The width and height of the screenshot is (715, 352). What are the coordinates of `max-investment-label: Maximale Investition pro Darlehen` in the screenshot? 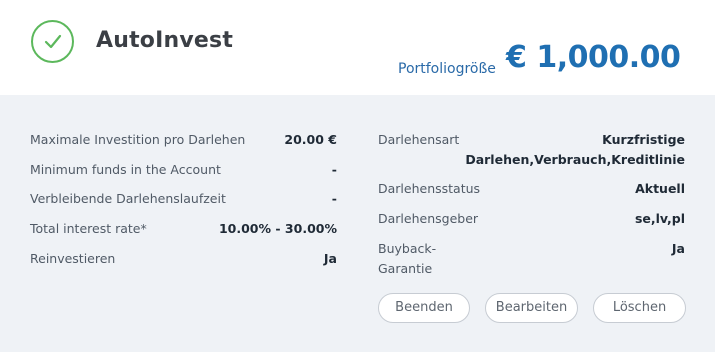 It's located at (138, 139).